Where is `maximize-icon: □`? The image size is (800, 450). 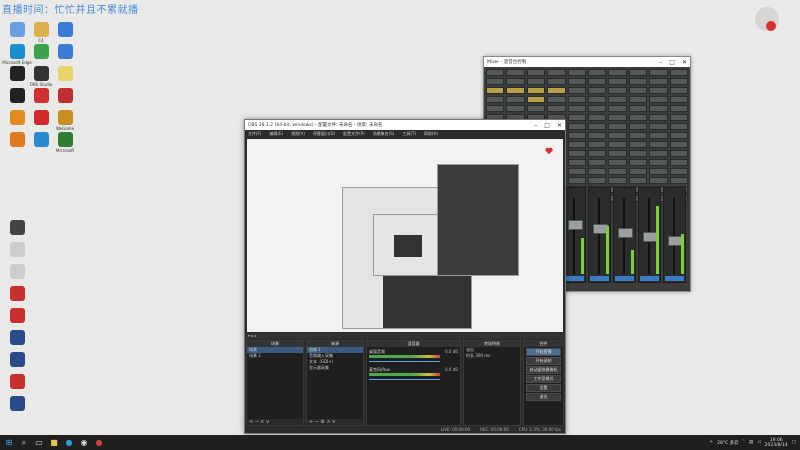
maximize-icon: □ is located at coordinates (672, 62).